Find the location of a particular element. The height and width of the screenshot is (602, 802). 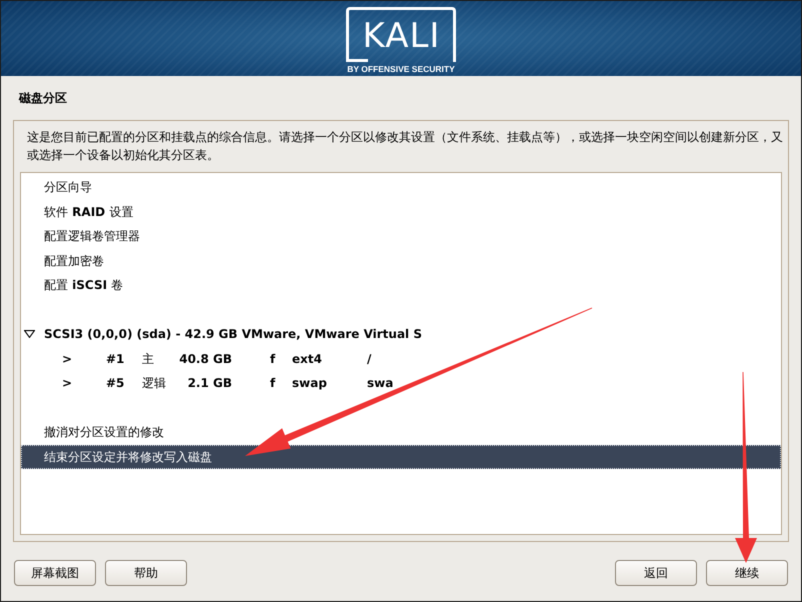

list-item: 配置加密卷 is located at coordinates (401, 260).